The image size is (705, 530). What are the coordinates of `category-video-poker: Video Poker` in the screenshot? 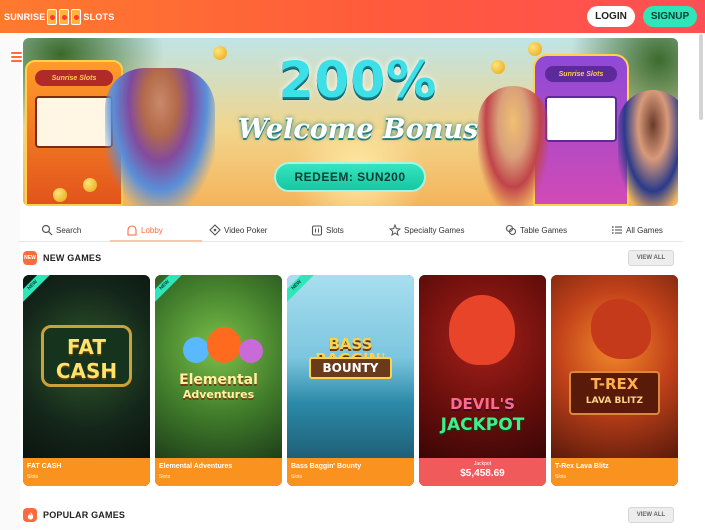 It's located at (238, 230).